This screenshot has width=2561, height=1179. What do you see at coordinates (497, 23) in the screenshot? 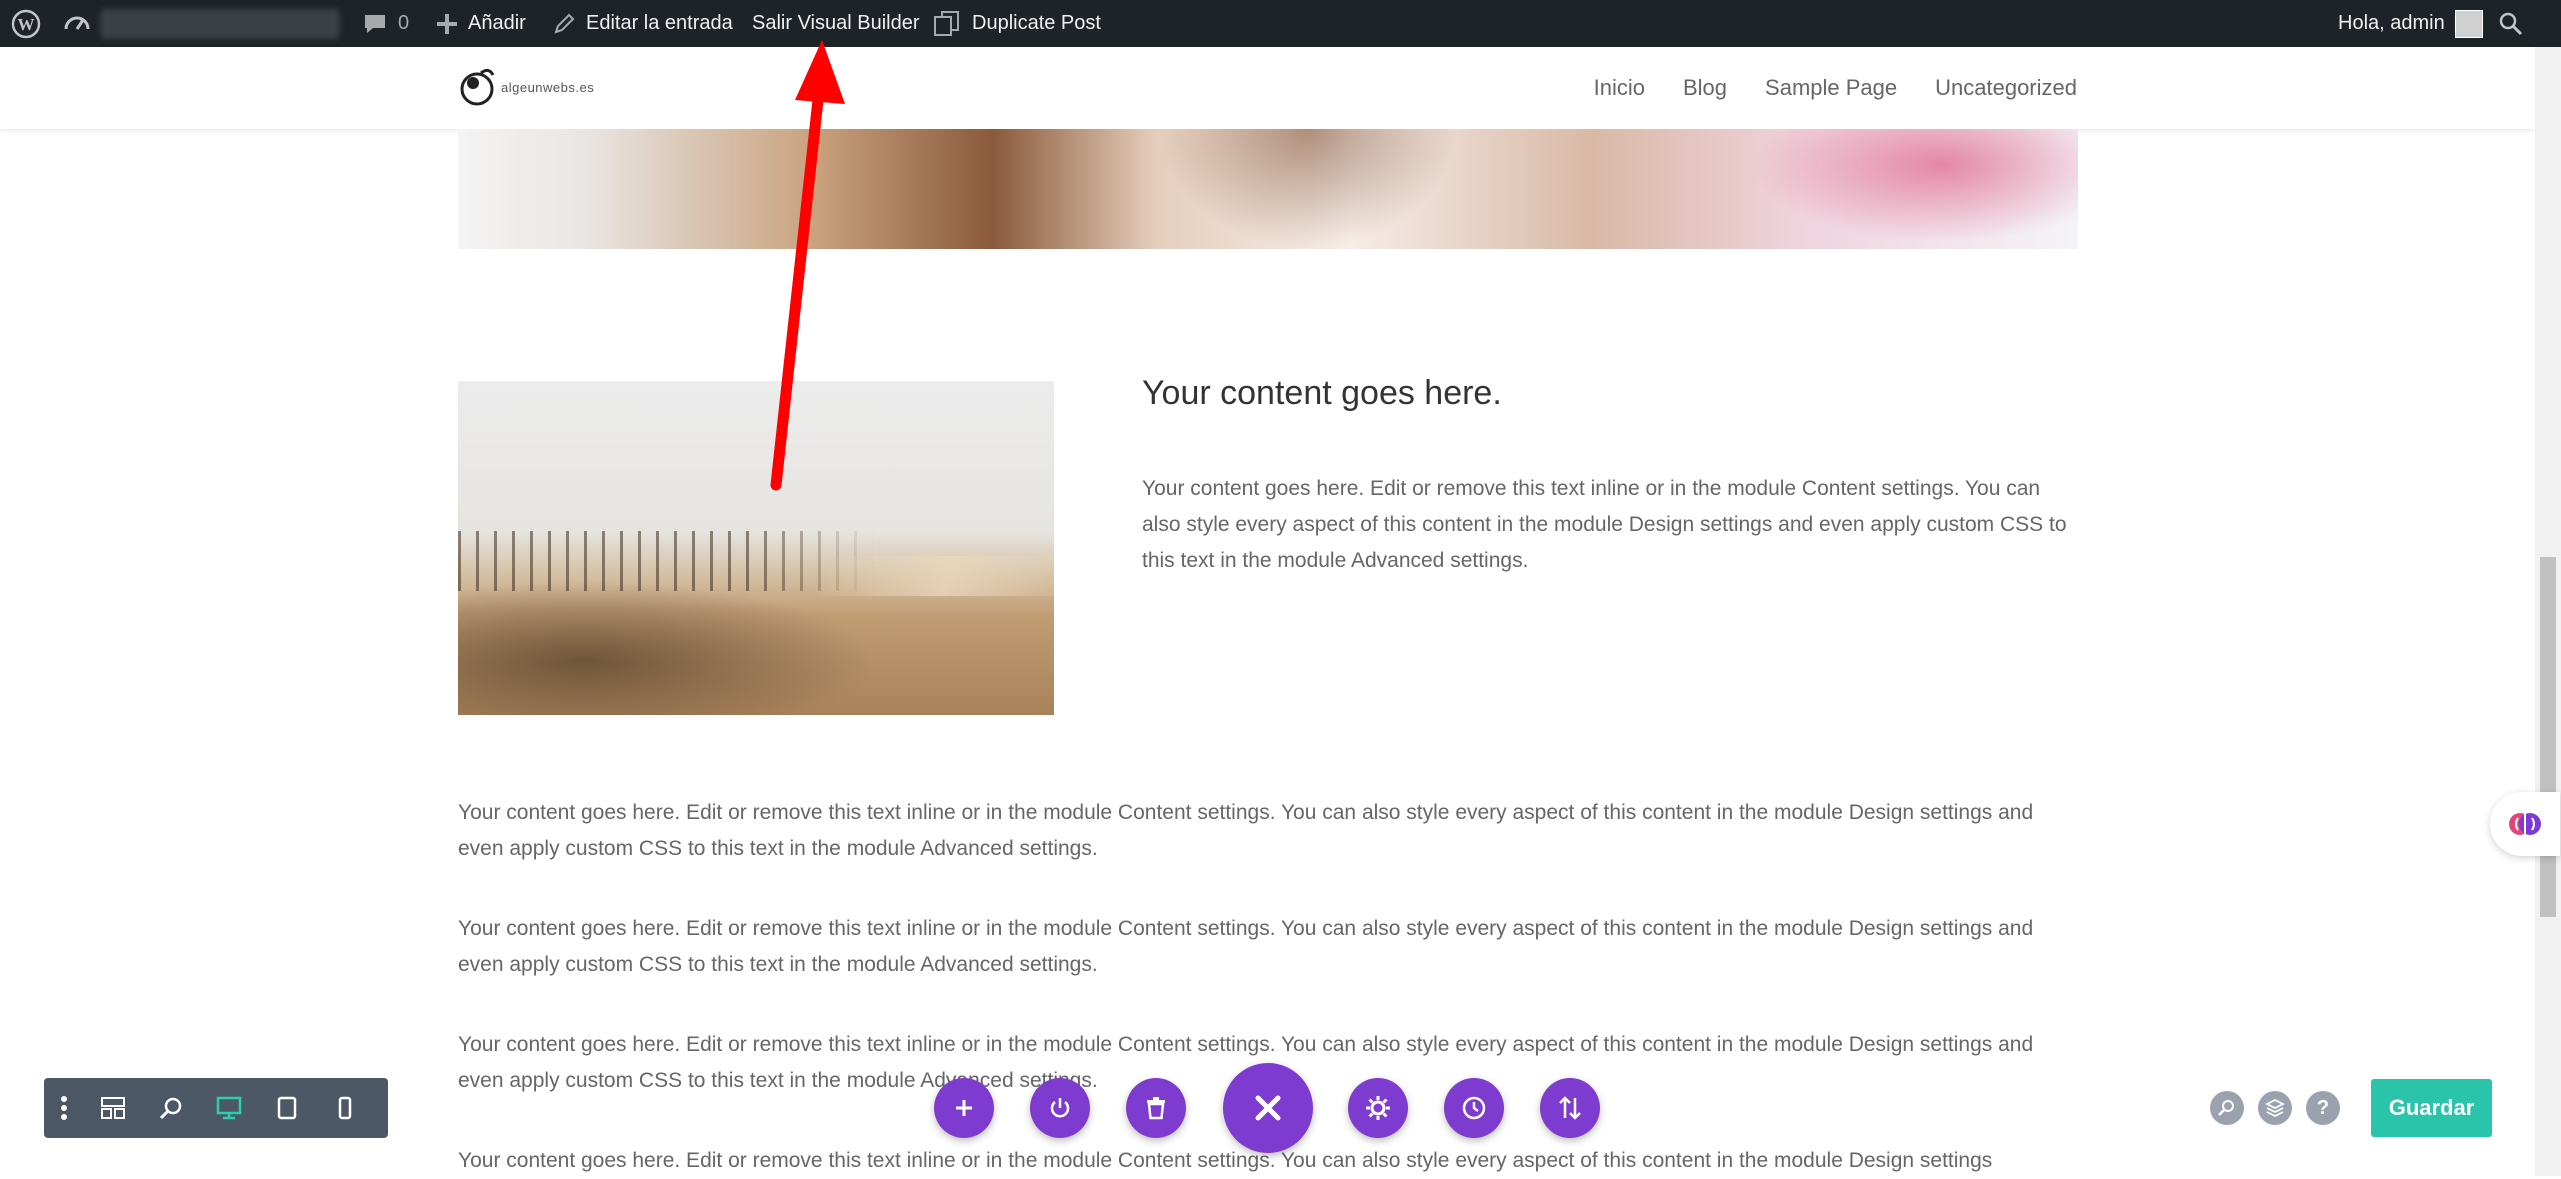
I see `new-content-label: Añadir` at bounding box center [497, 23].